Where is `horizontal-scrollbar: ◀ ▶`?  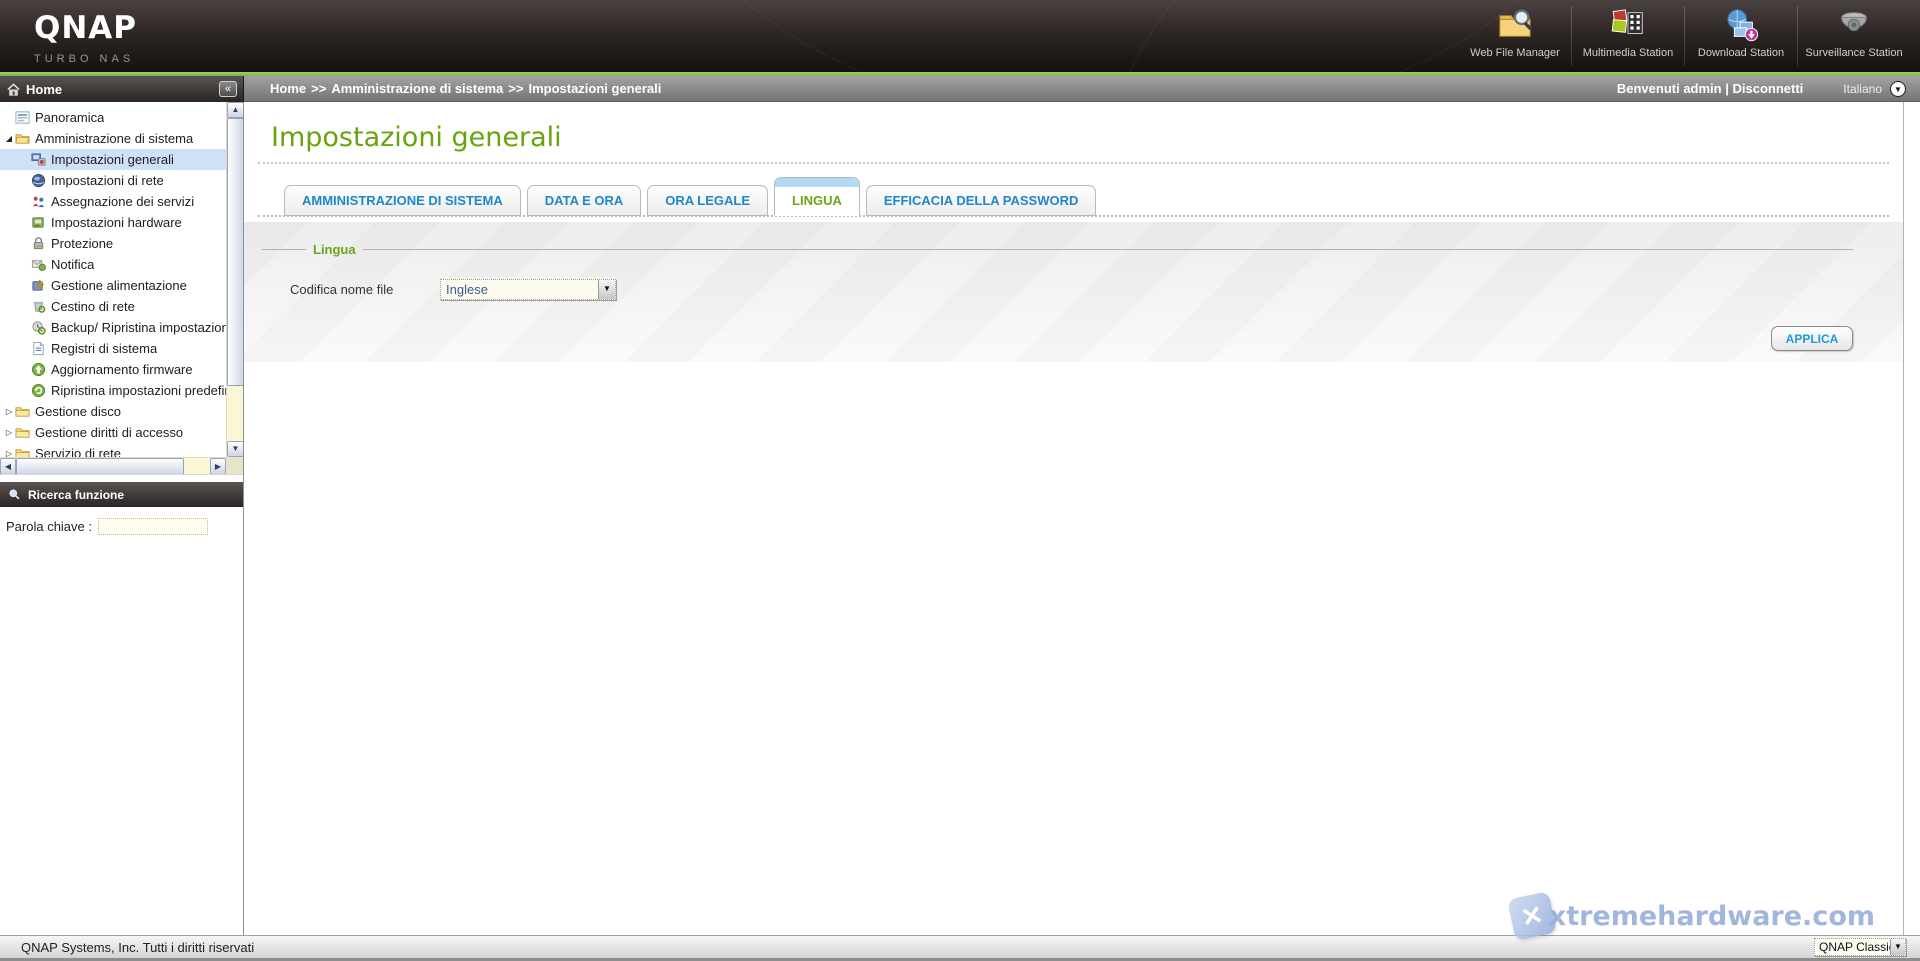 horizontal-scrollbar: ◀ ▶ is located at coordinates (113, 465).